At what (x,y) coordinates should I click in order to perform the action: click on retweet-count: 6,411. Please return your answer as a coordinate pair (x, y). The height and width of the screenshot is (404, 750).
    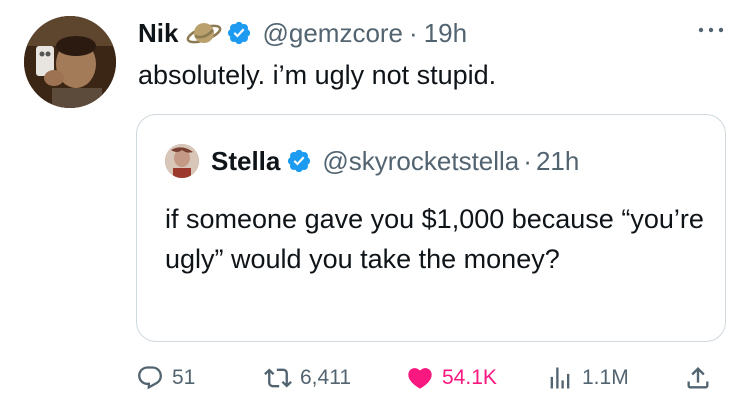
    Looking at the image, I should click on (325, 377).